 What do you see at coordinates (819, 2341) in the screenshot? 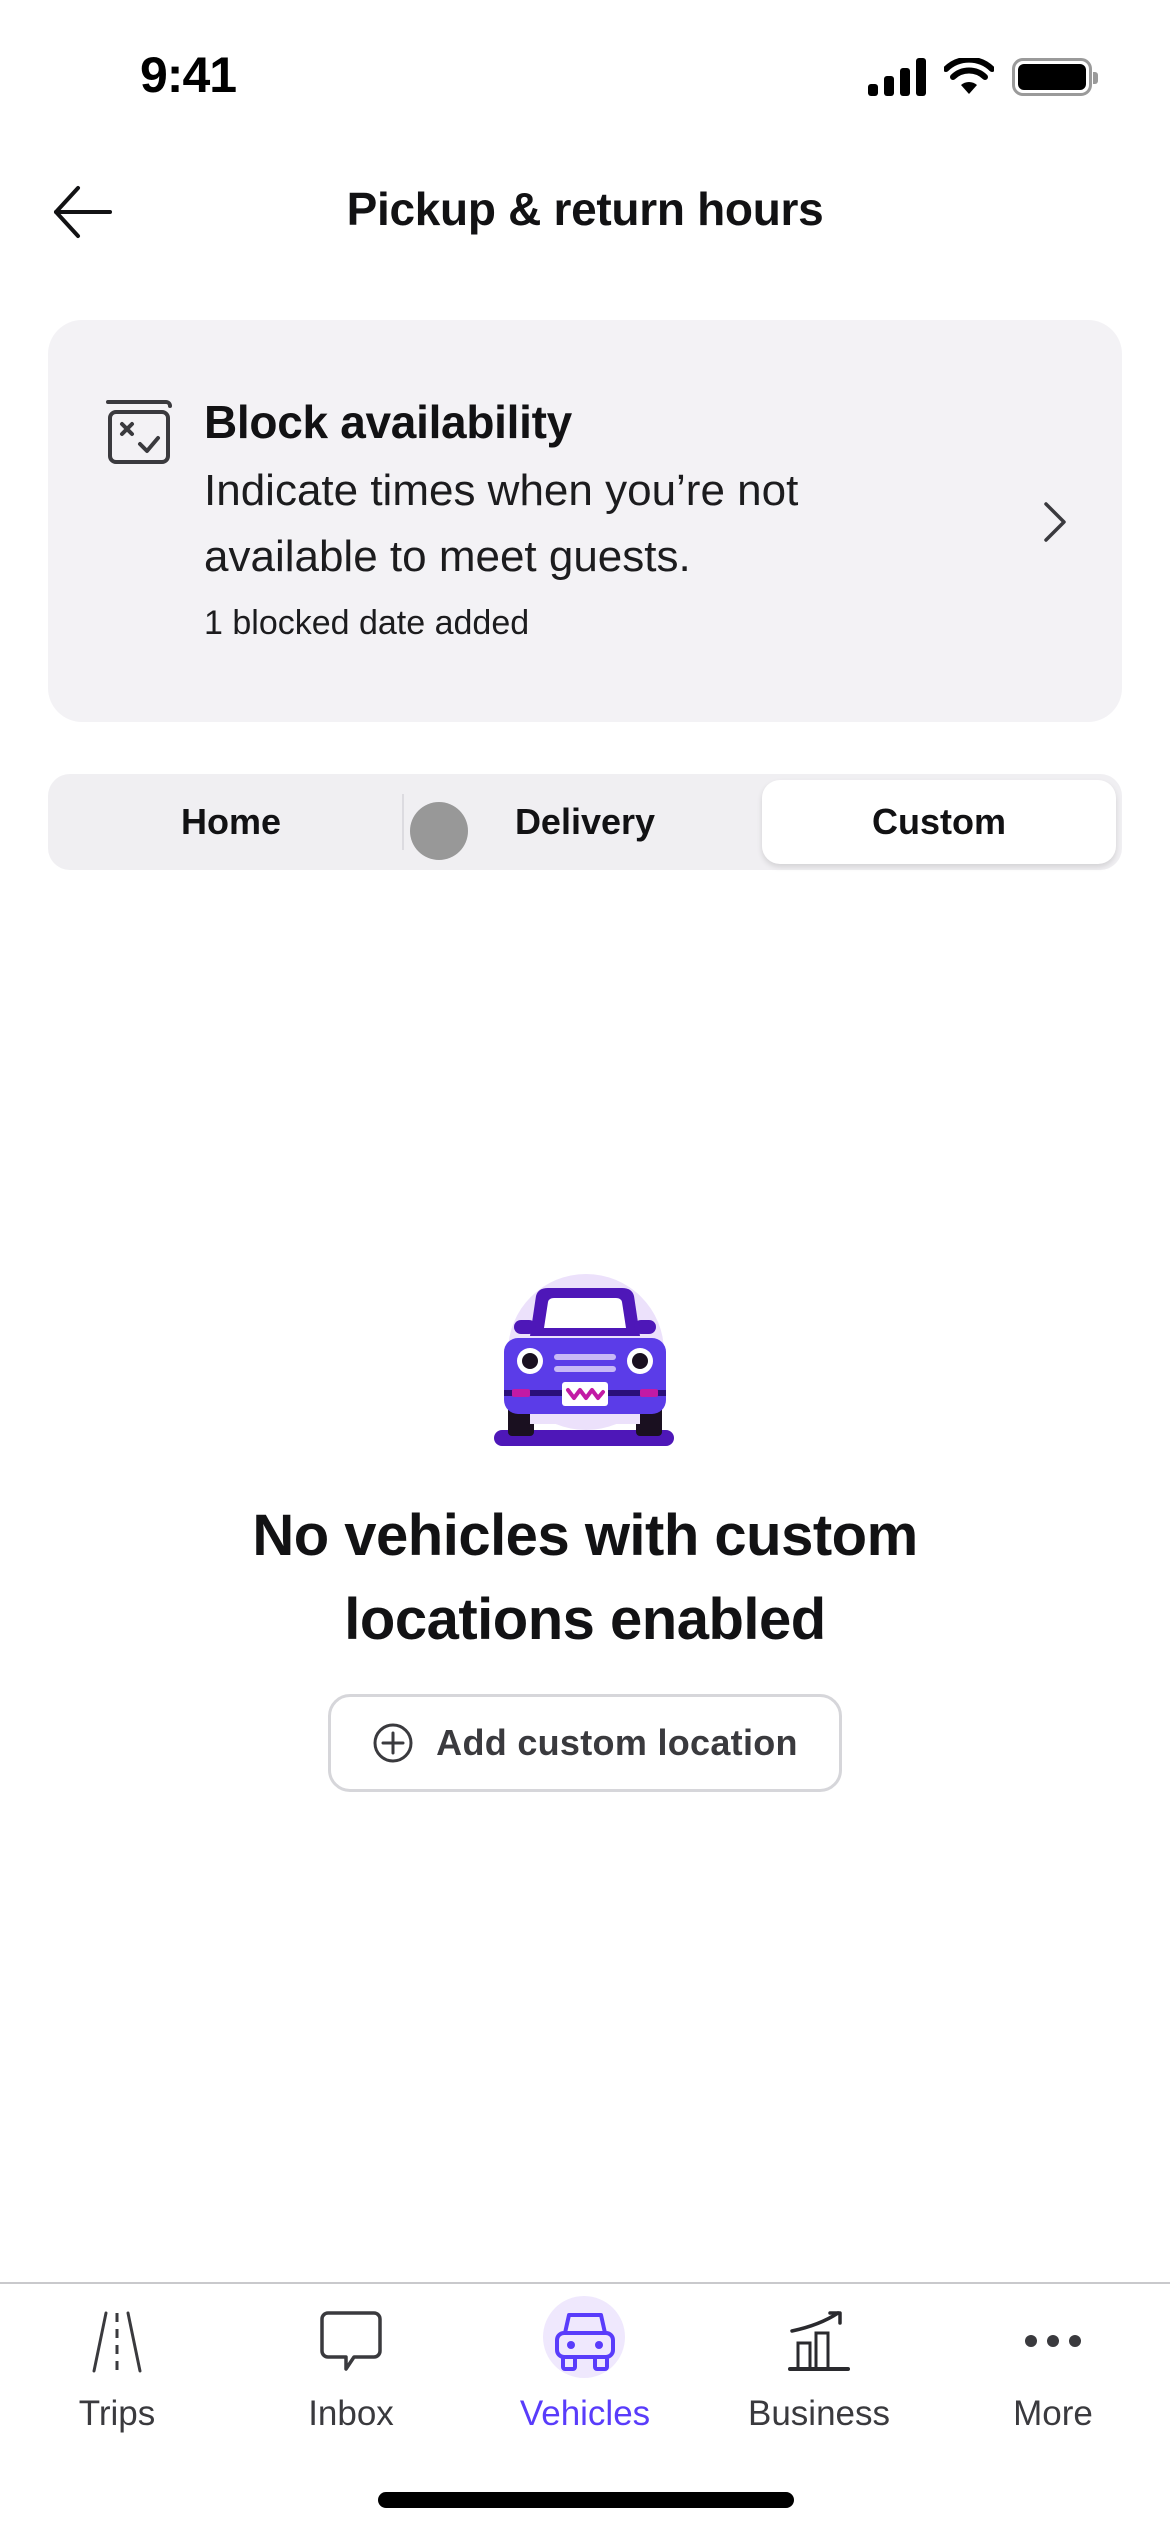
I see `bar-chart-trend-icon` at bounding box center [819, 2341].